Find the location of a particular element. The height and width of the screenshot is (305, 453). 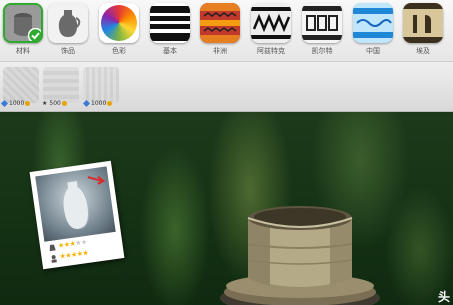

african-pattern-icon is located at coordinates (220, 23).